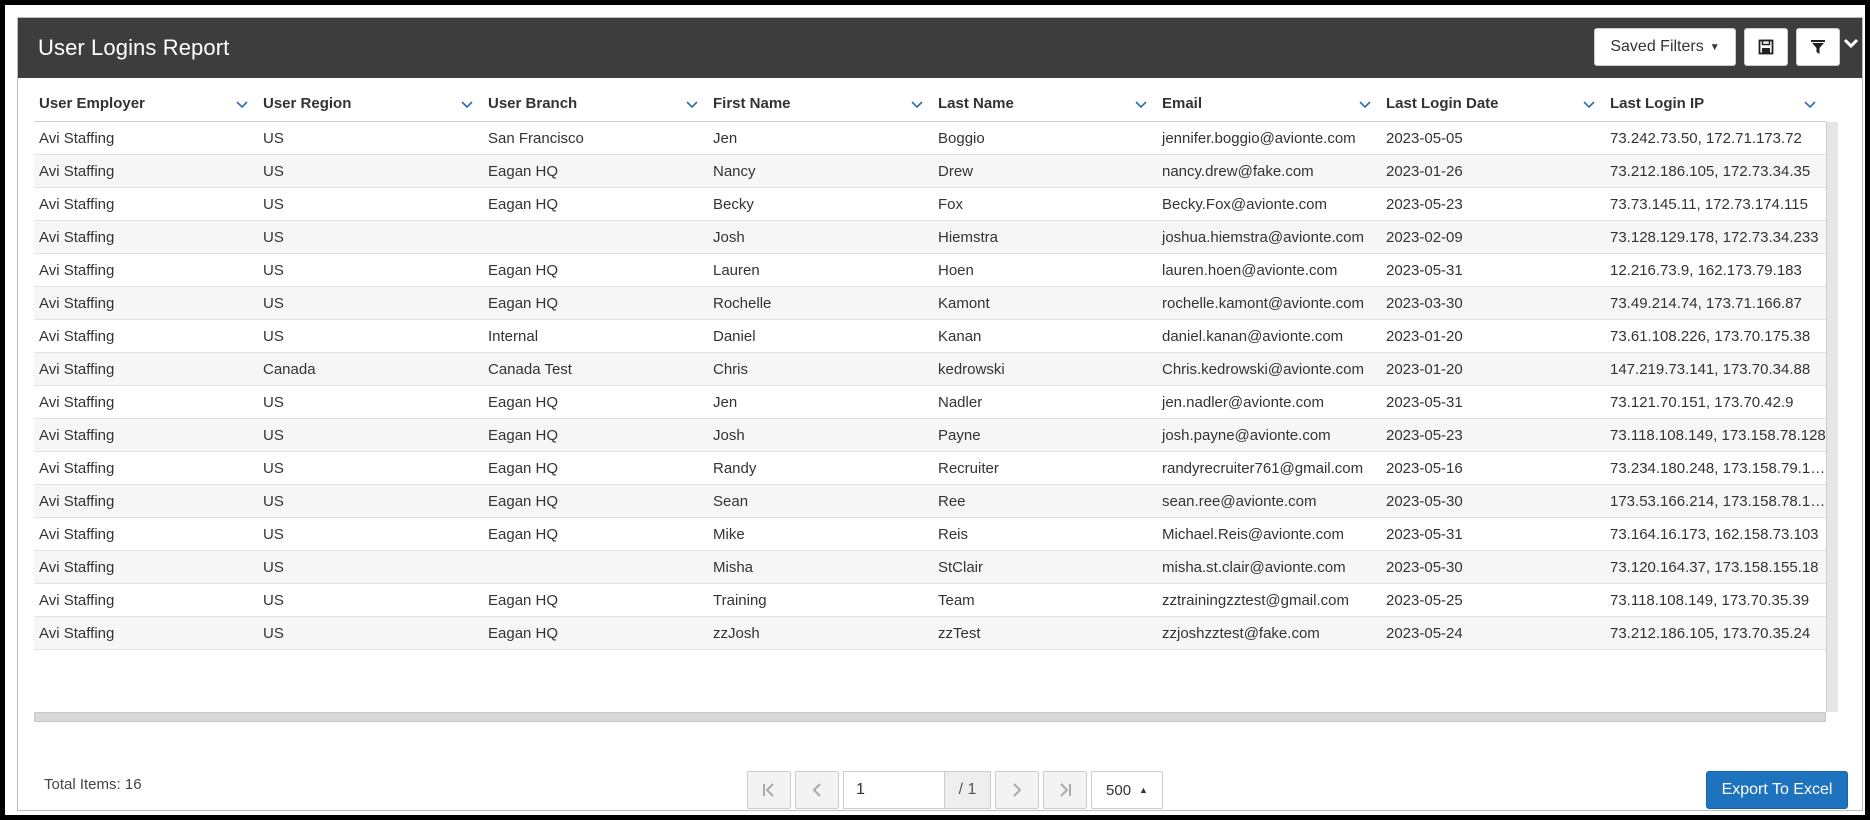 This screenshot has width=1870, height=820. What do you see at coordinates (820, 104) in the screenshot?
I see `column-header-first-name: First Name` at bounding box center [820, 104].